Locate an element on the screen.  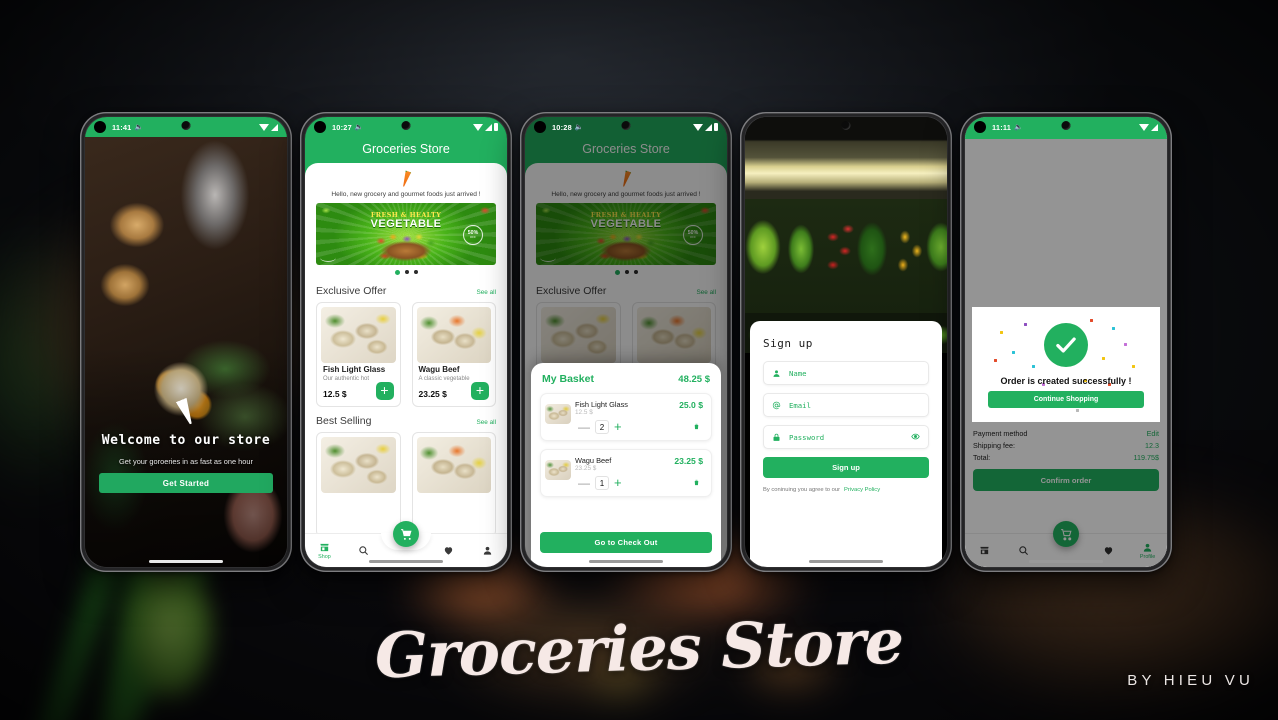
email-field: Email is located at coordinates (846, 405).